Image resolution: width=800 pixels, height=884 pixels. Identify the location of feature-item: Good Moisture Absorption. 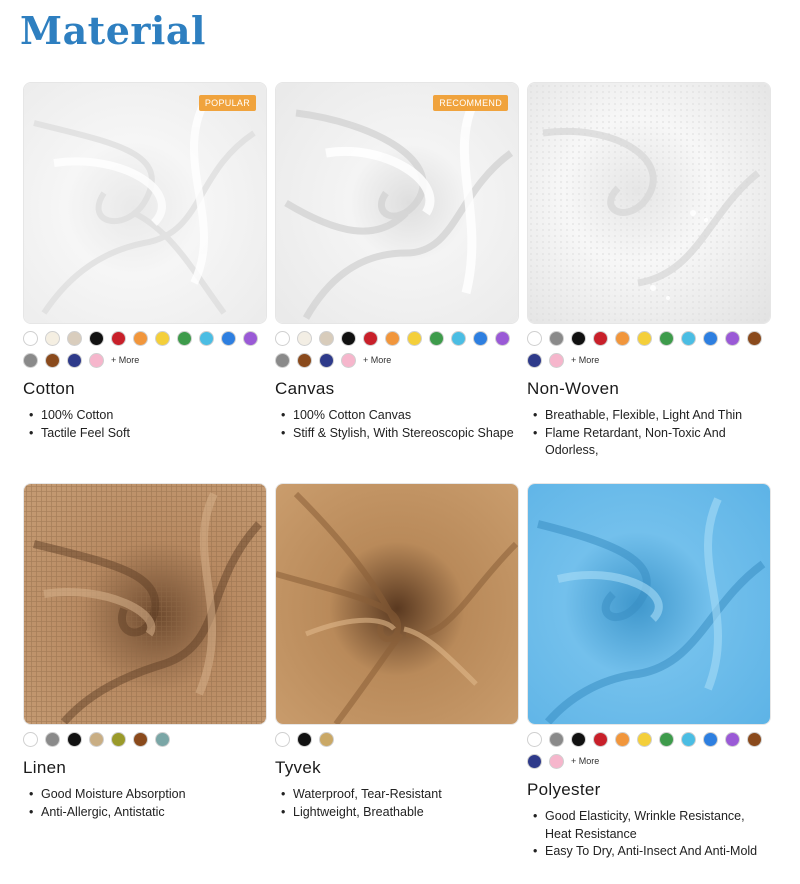
(148, 795).